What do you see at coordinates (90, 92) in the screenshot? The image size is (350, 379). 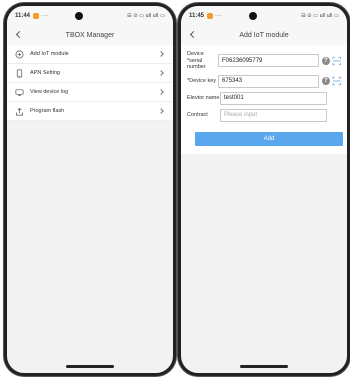 I see `menu-item-view-device-log: View device log` at bounding box center [90, 92].